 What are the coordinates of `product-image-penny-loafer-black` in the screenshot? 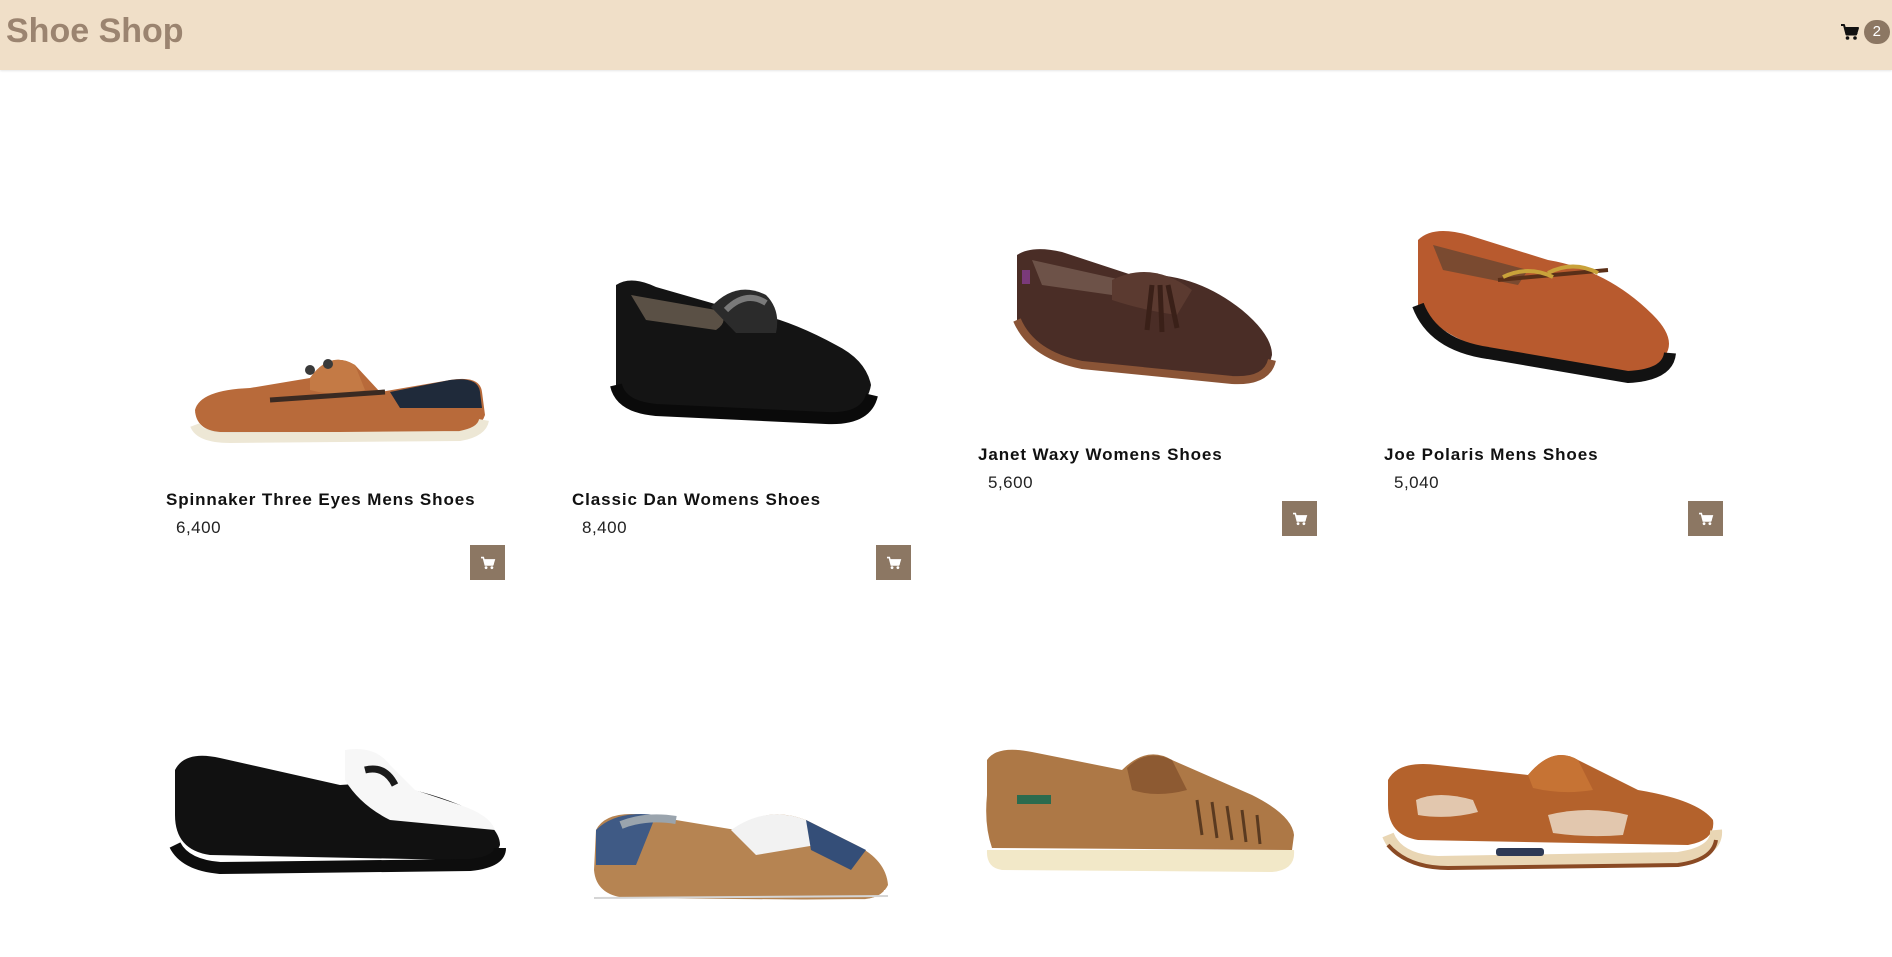 It's located at (741, 365).